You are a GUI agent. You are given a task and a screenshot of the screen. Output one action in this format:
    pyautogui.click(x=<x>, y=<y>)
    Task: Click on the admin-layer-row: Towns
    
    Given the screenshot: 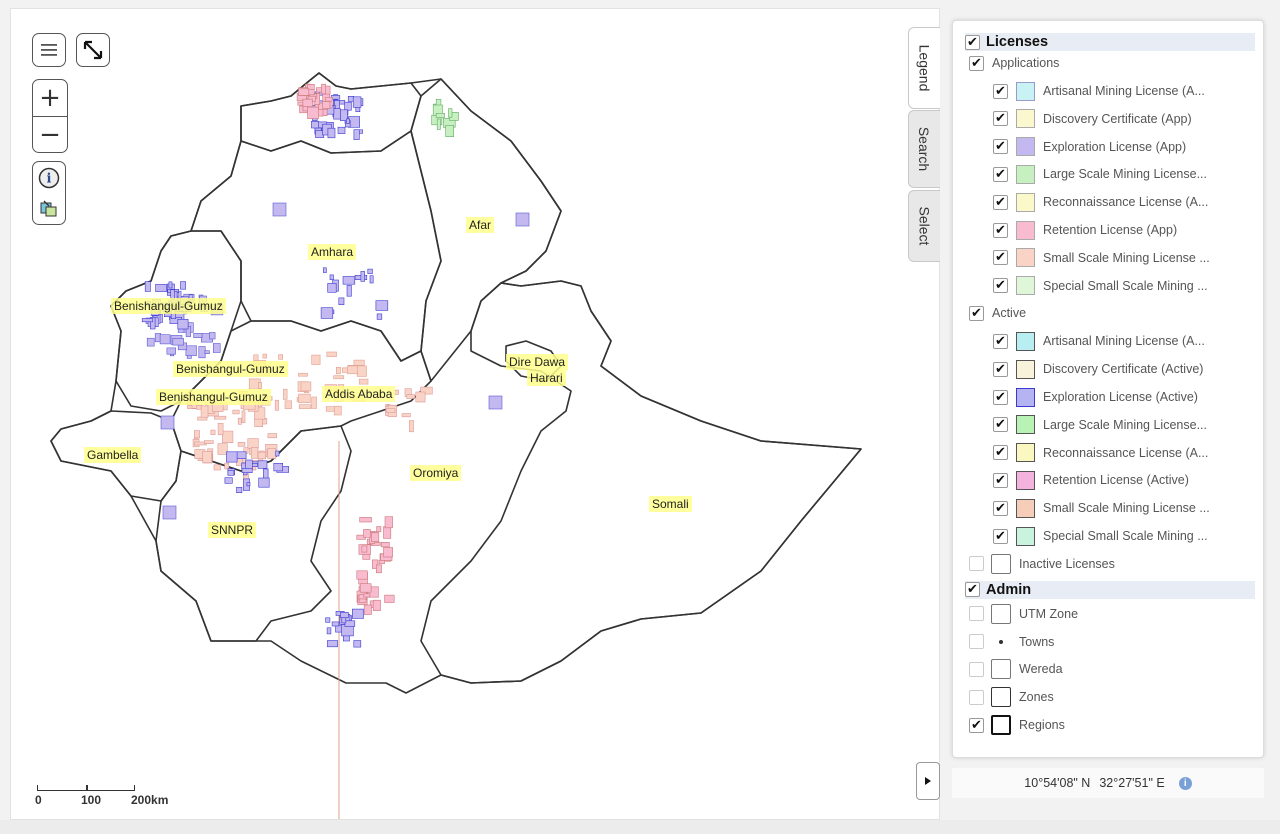 What is the action you would take?
    pyautogui.click(x=1011, y=642)
    